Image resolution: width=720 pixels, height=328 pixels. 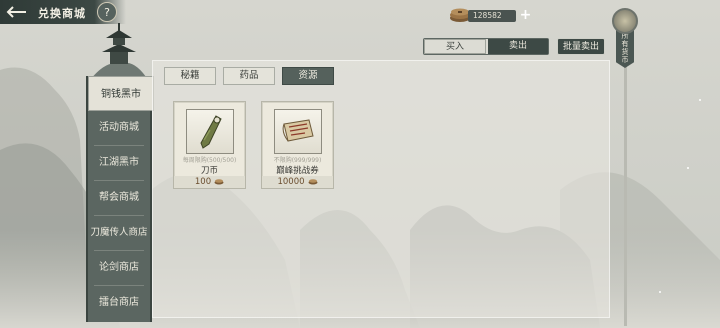 I want to click on purchase-limit: 每周限购(500/500), so click(x=209, y=160).